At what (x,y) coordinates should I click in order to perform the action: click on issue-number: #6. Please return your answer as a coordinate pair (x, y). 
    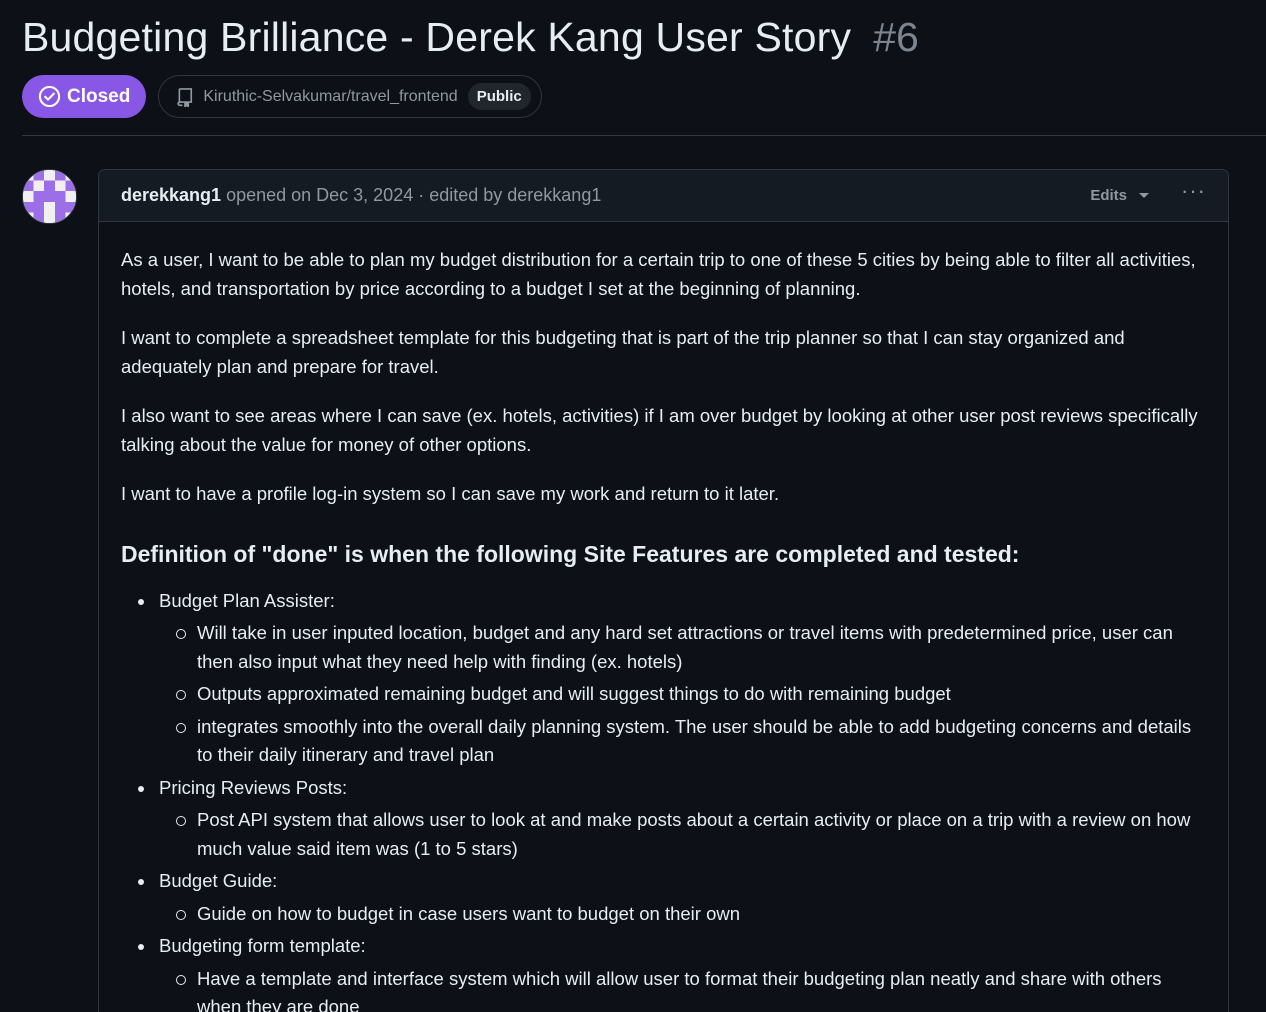
    Looking at the image, I should click on (896, 37).